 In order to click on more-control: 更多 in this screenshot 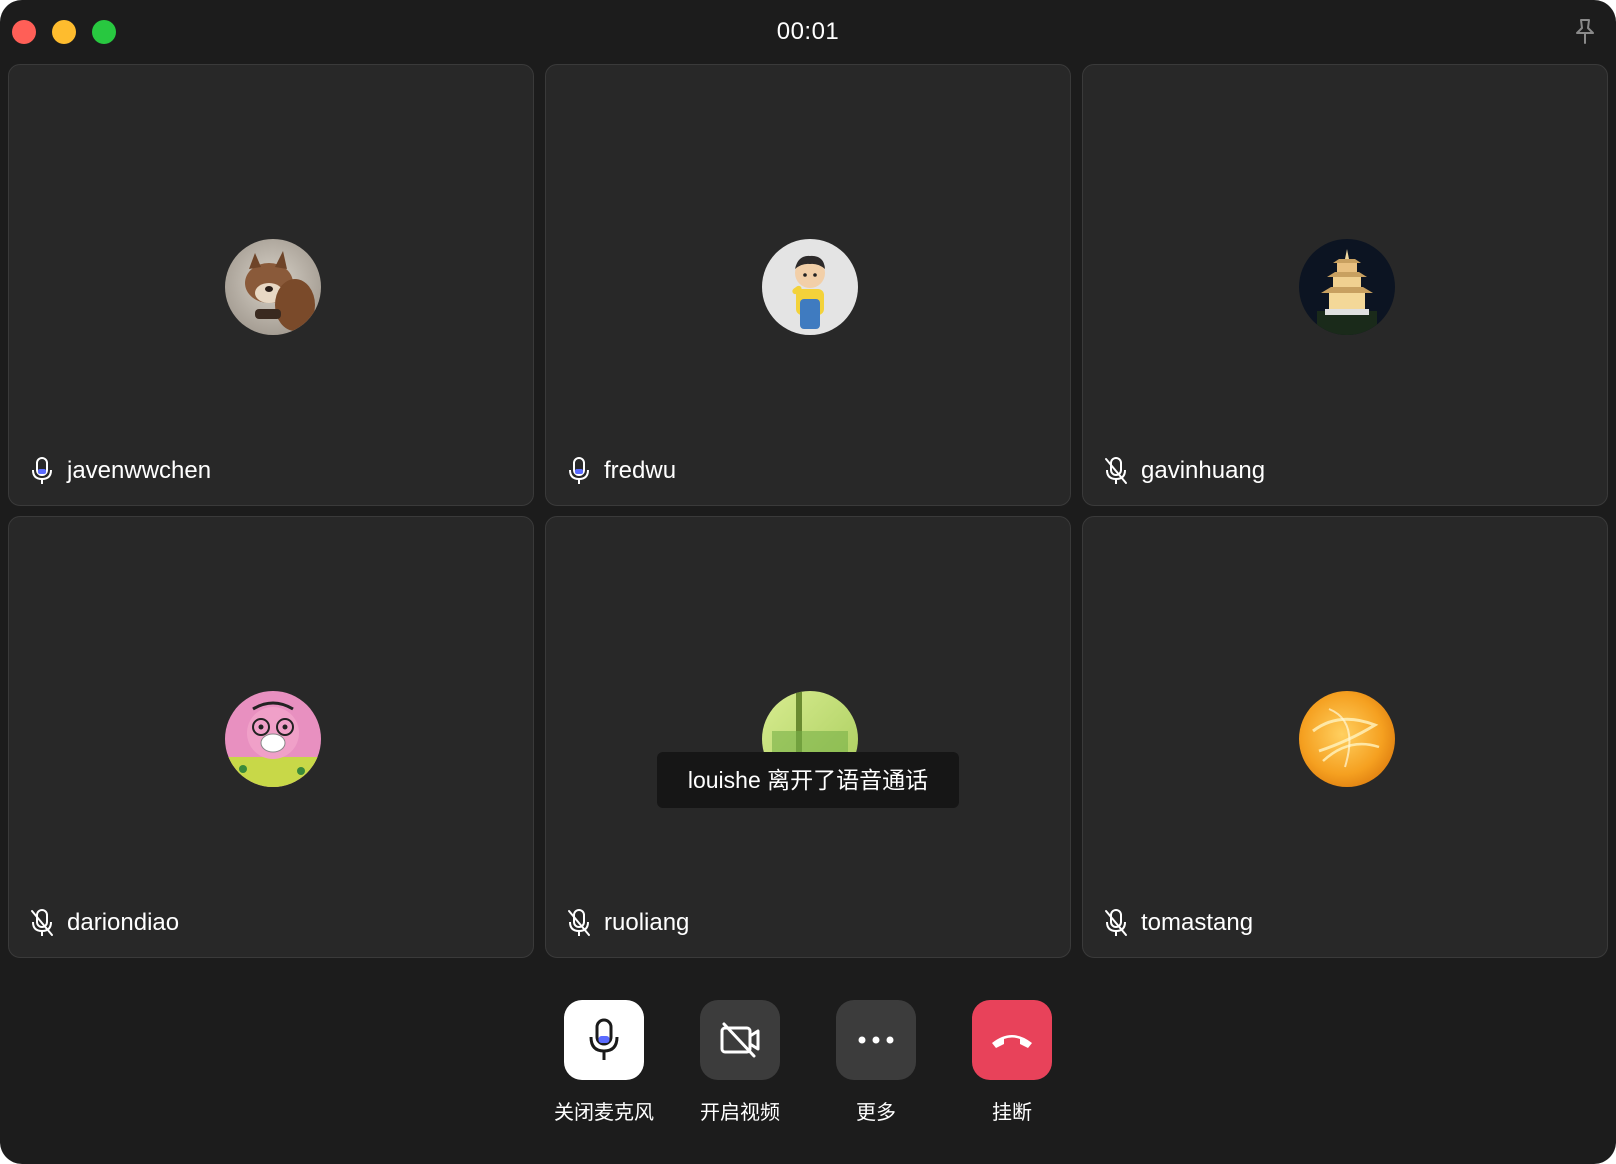, I will do `click(876, 1062)`.